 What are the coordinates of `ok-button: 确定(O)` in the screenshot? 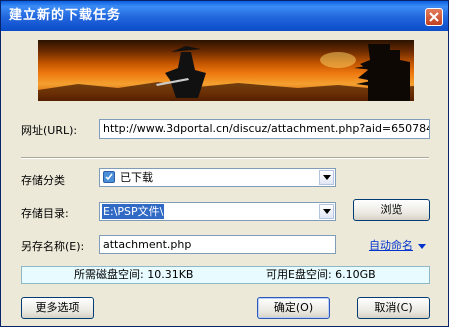 It's located at (293, 308).